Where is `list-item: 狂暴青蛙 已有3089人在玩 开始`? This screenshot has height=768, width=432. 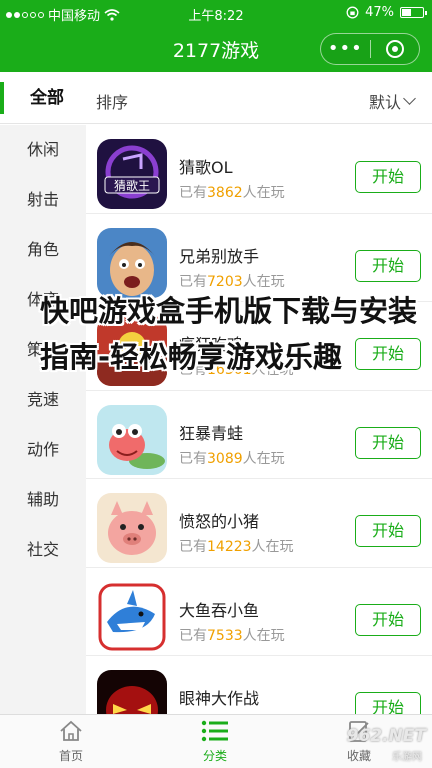 list-item: 狂暴青蛙 已有3089人在玩 开始 is located at coordinates (259, 435).